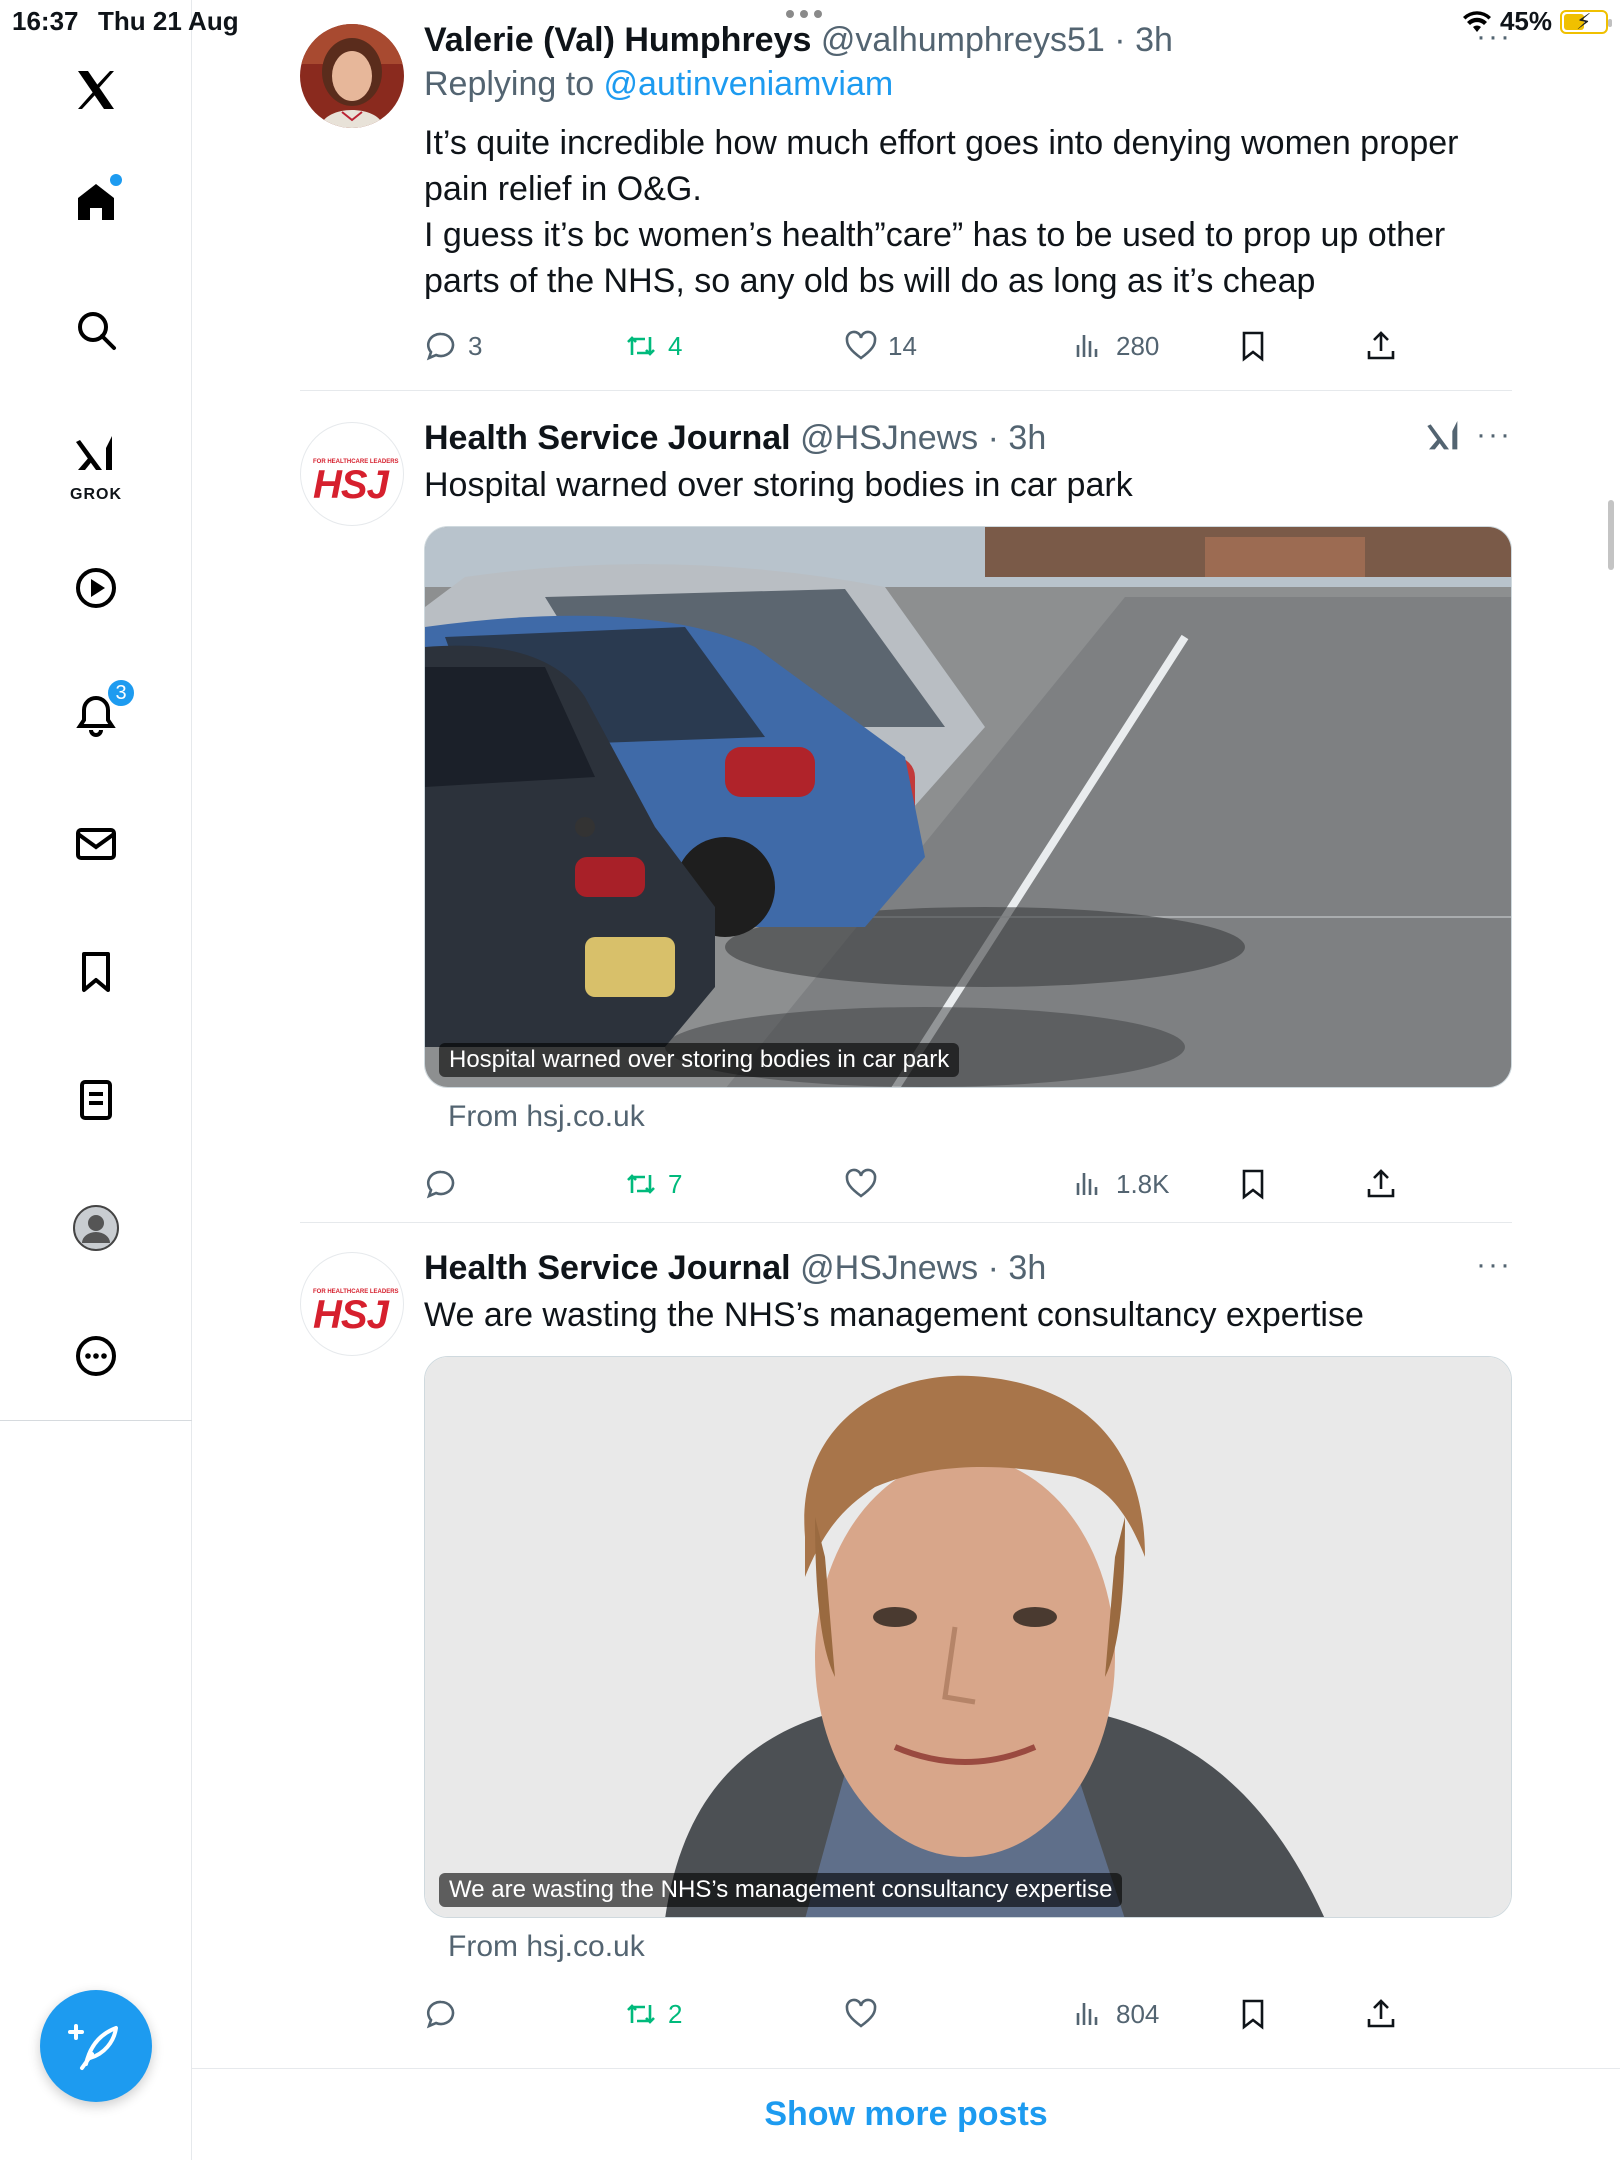 This screenshot has width=1620, height=2160. I want to click on grok-label: GROK, so click(96, 494).